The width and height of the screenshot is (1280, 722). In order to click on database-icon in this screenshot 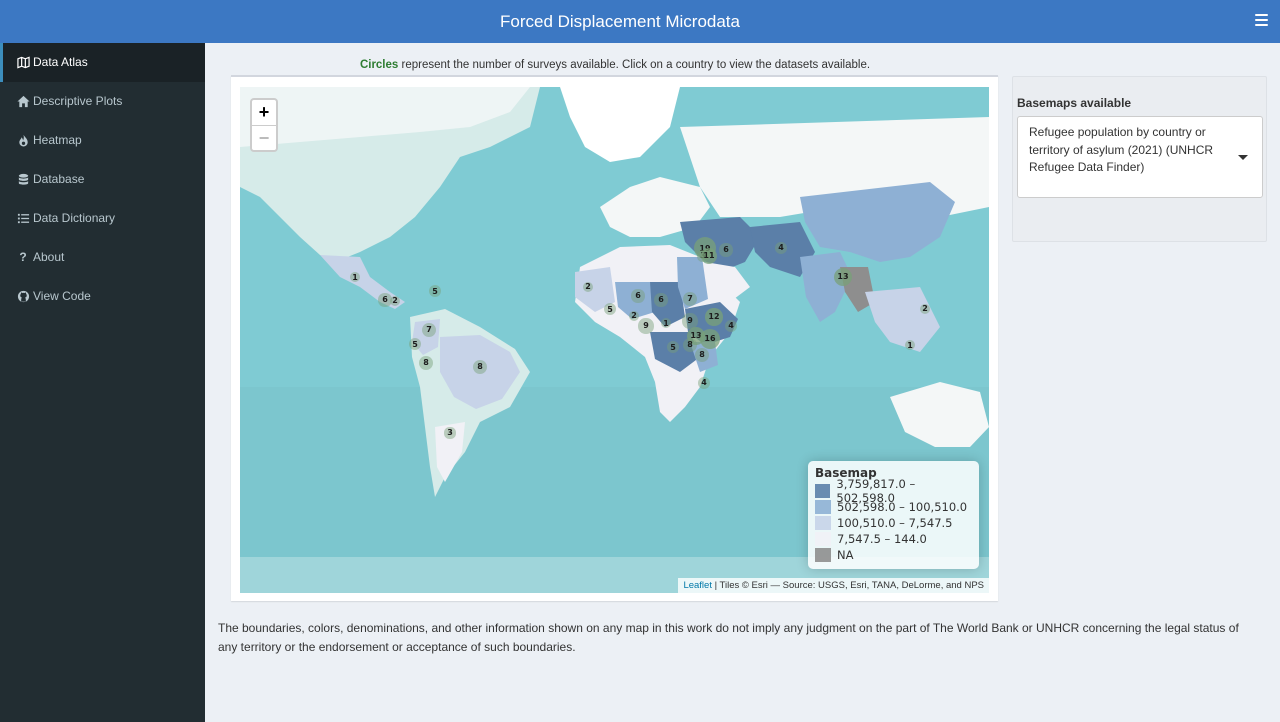, I will do `click(23, 180)`.